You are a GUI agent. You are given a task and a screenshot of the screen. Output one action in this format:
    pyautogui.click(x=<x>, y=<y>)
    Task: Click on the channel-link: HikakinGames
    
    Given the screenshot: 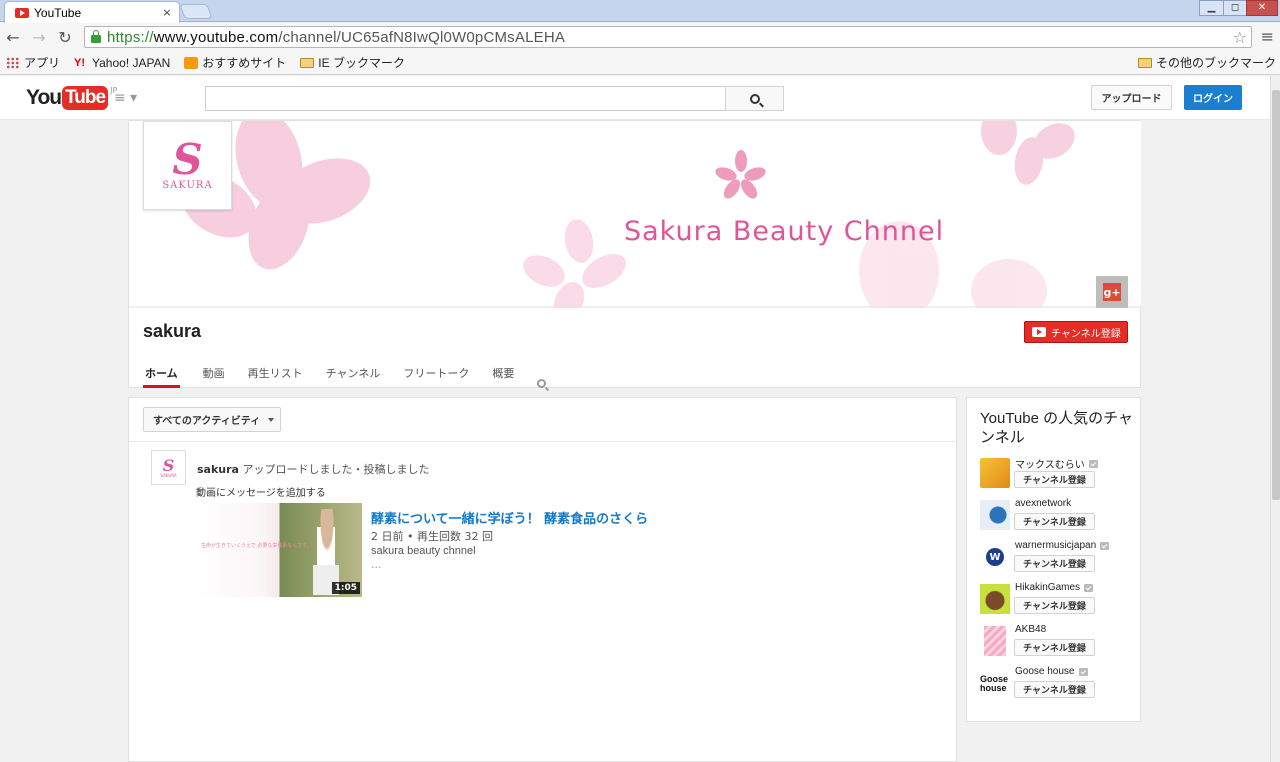 What is the action you would take?
    pyautogui.click(x=1054, y=587)
    